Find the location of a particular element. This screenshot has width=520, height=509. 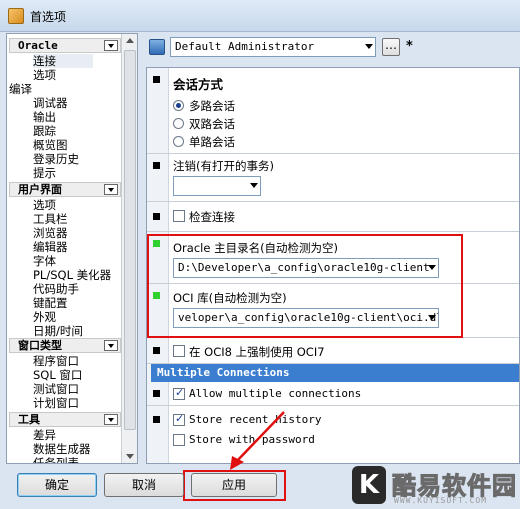

tree-item-label: 键配置 is located at coordinates (50, 303).